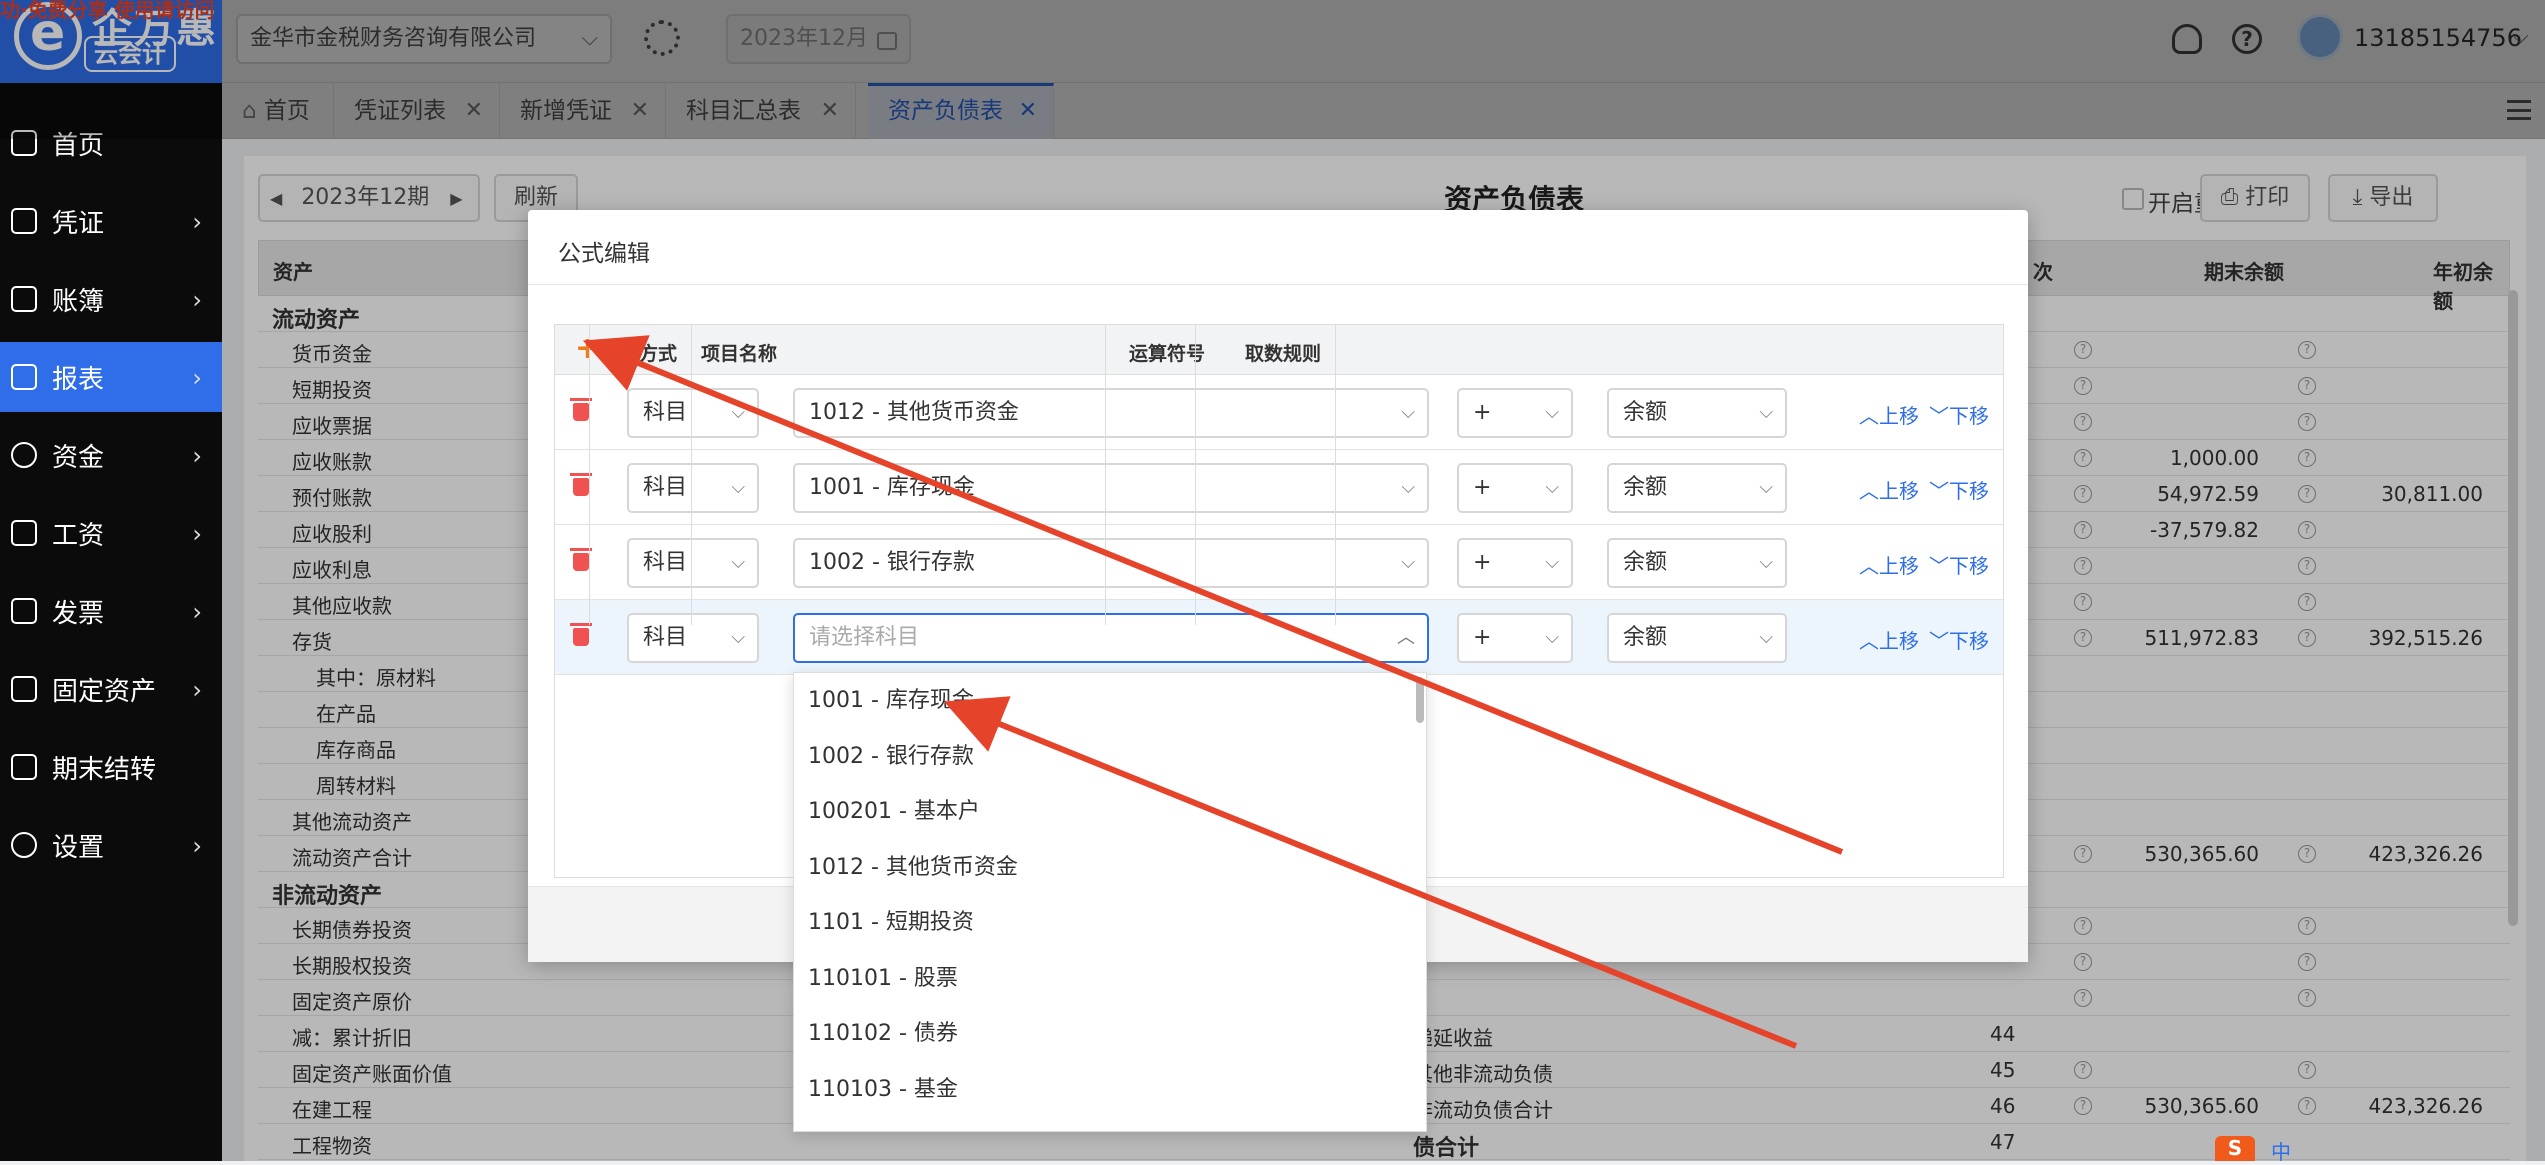 This screenshot has width=2545, height=1165. I want to click on sidebar-item-6: 发票 ›, so click(111, 611).